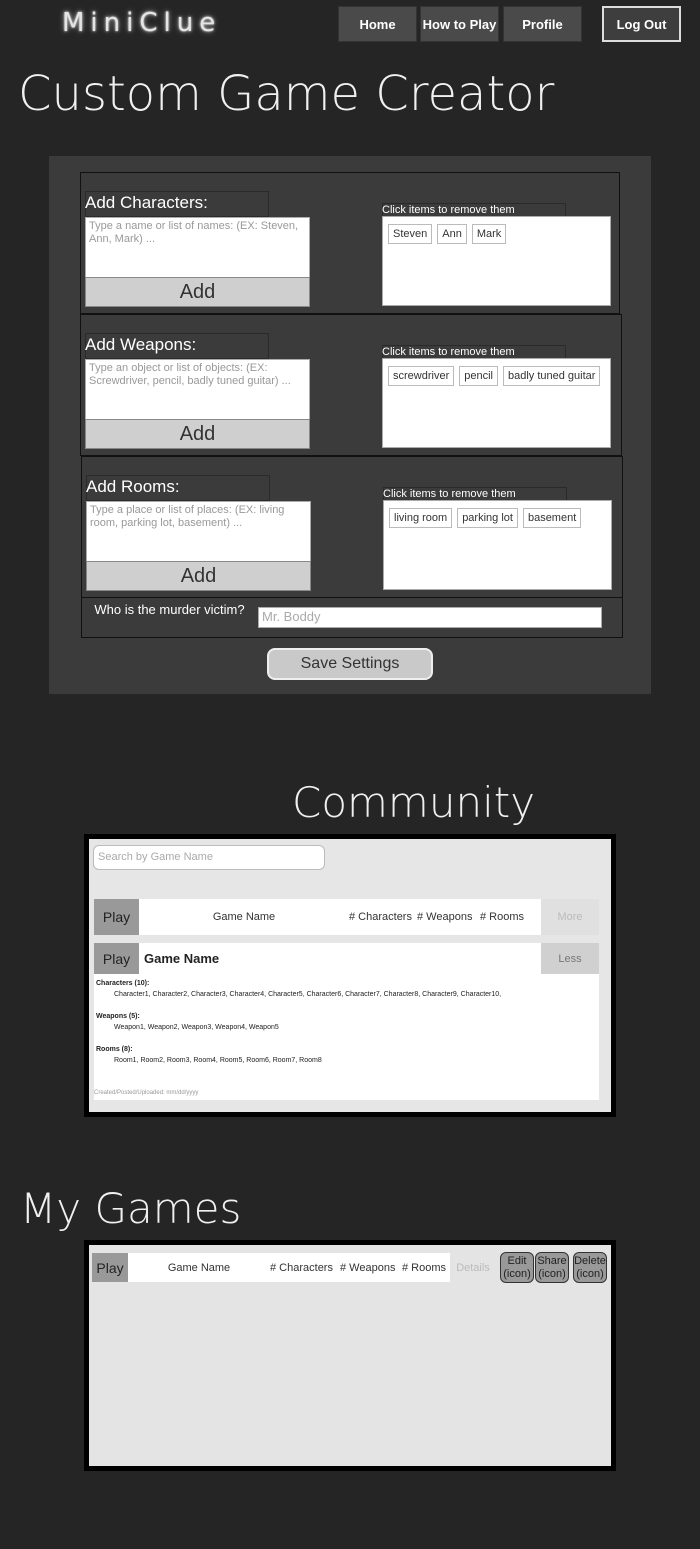 This screenshot has height=1549, width=700. What do you see at coordinates (452, 234) in the screenshot?
I see `character-chip: Ann` at bounding box center [452, 234].